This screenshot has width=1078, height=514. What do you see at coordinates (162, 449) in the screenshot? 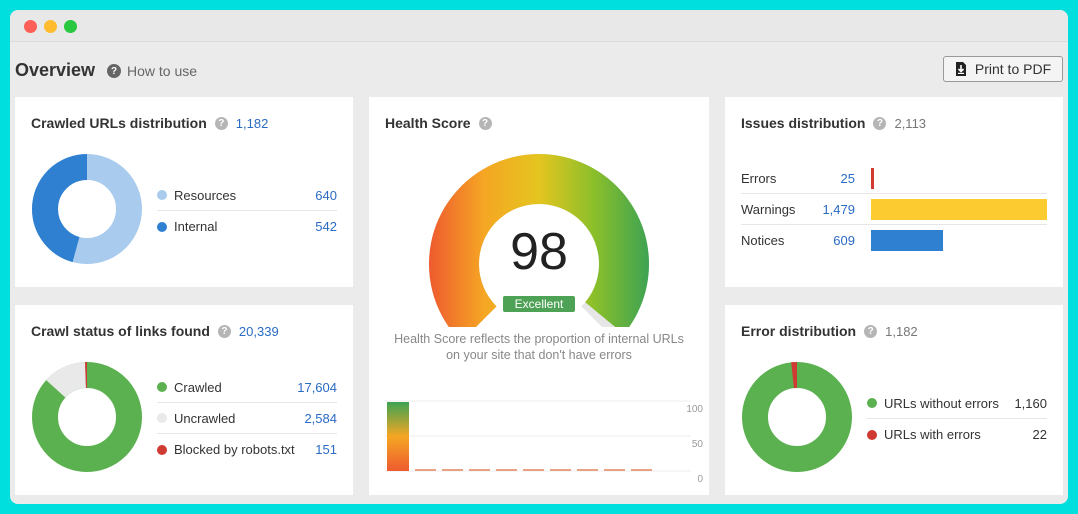
I see `blocked-swatch` at bounding box center [162, 449].